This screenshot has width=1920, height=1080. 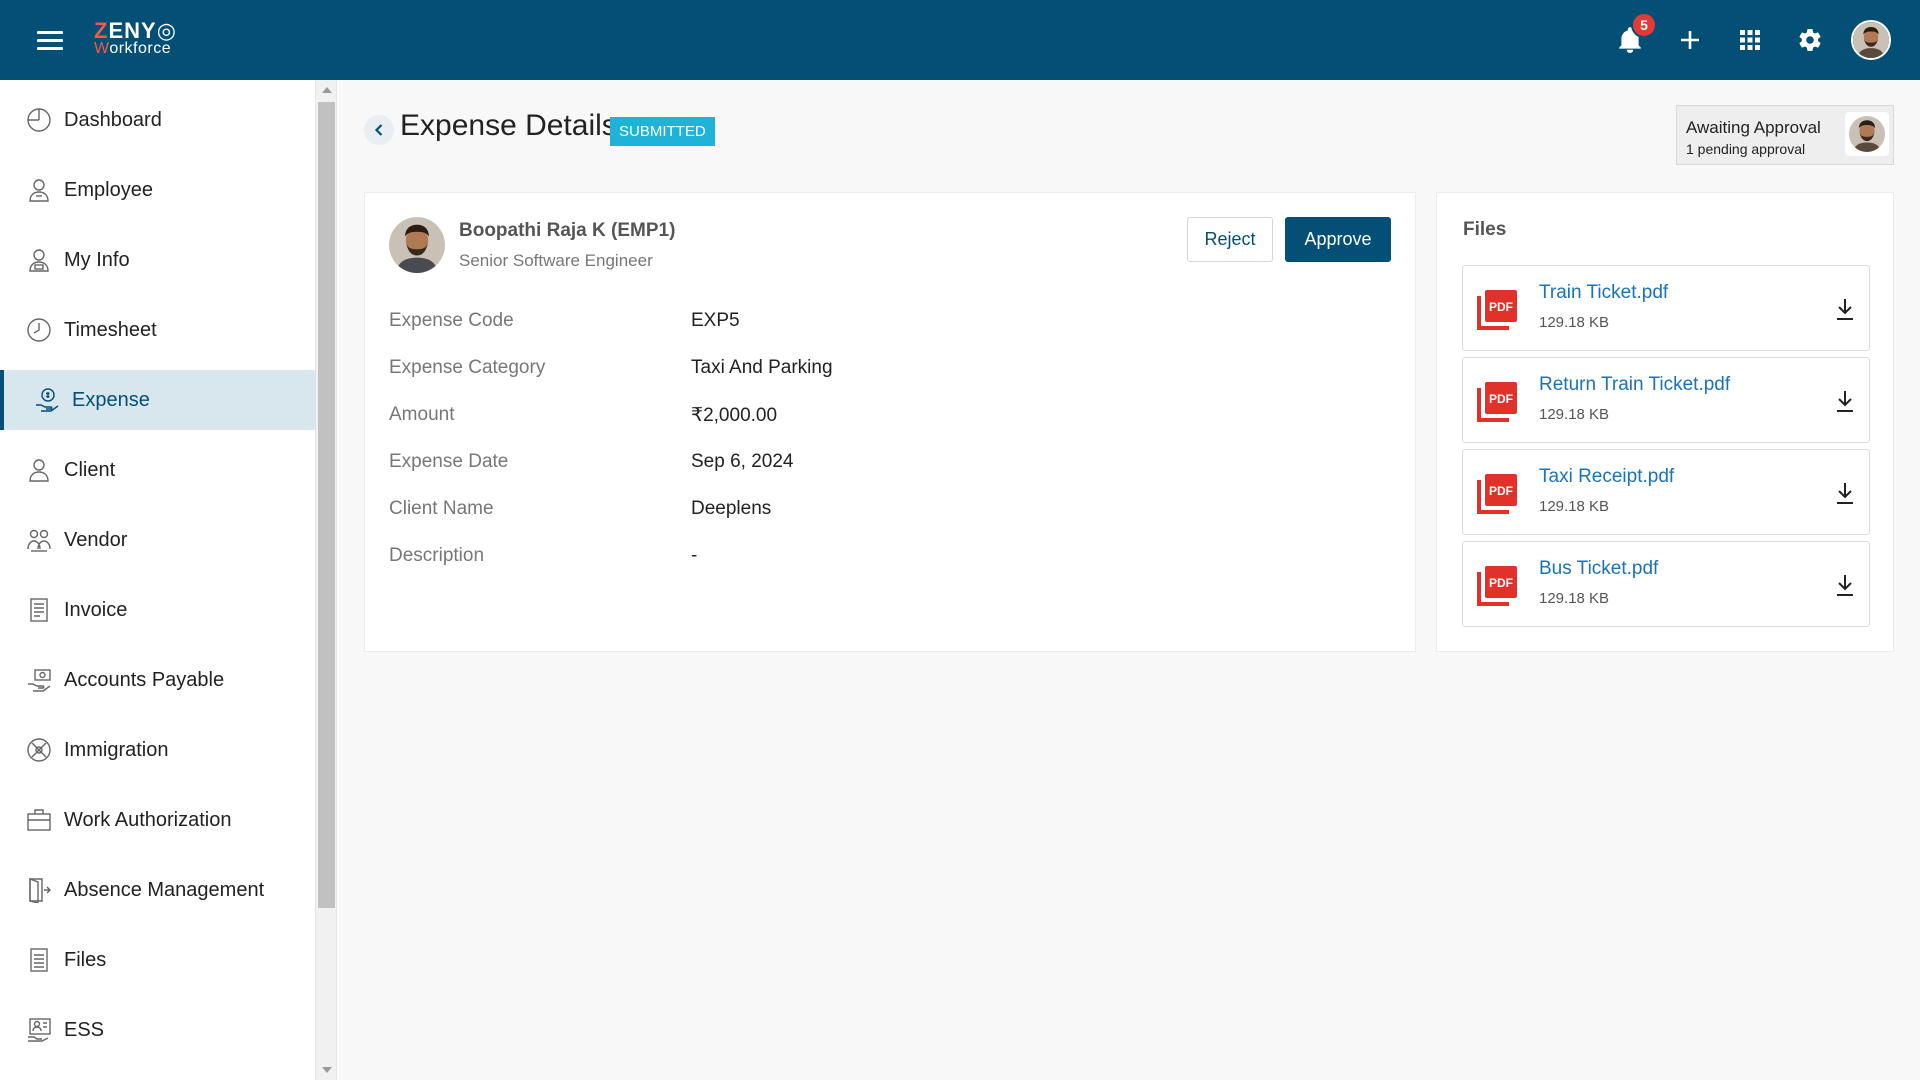 I want to click on detail-row-client-name: Client Name Deeplens, so click(x=879, y=513).